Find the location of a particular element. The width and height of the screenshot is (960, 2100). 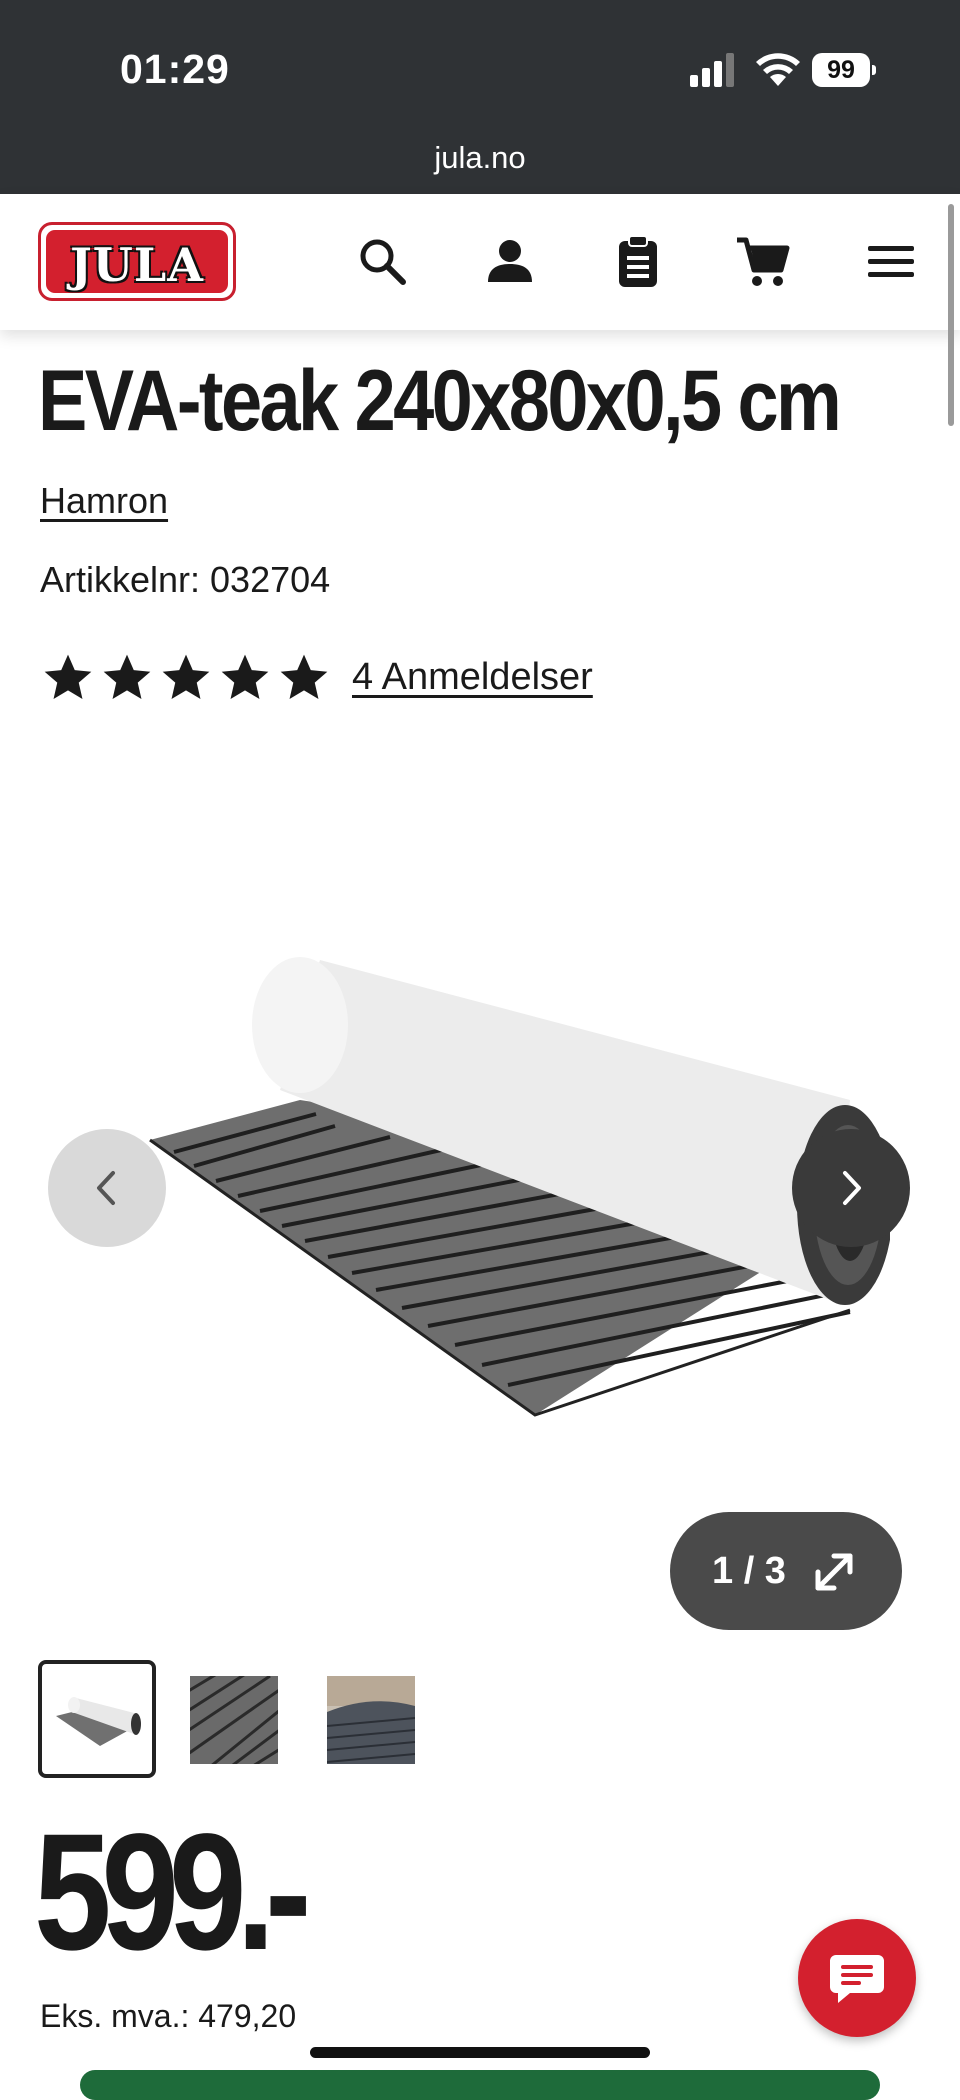

image-counter: 1 / 3 is located at coordinates (749, 1571).